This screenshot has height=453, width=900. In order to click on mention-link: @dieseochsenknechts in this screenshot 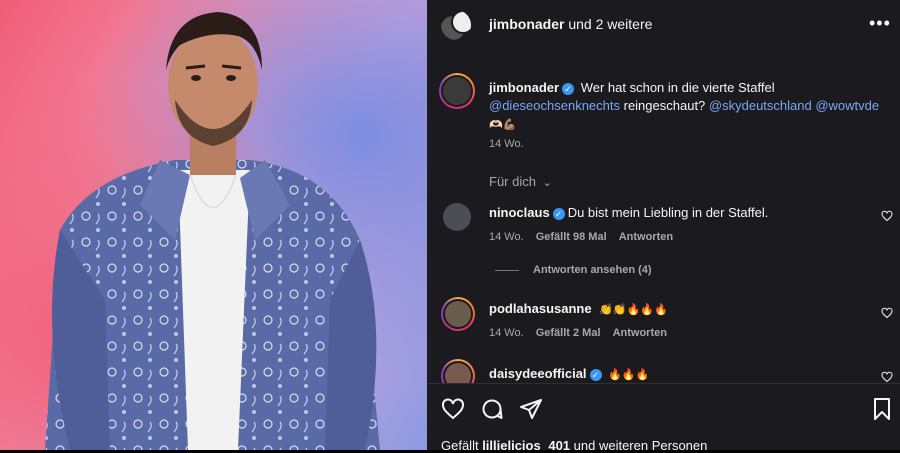, I will do `click(554, 105)`.